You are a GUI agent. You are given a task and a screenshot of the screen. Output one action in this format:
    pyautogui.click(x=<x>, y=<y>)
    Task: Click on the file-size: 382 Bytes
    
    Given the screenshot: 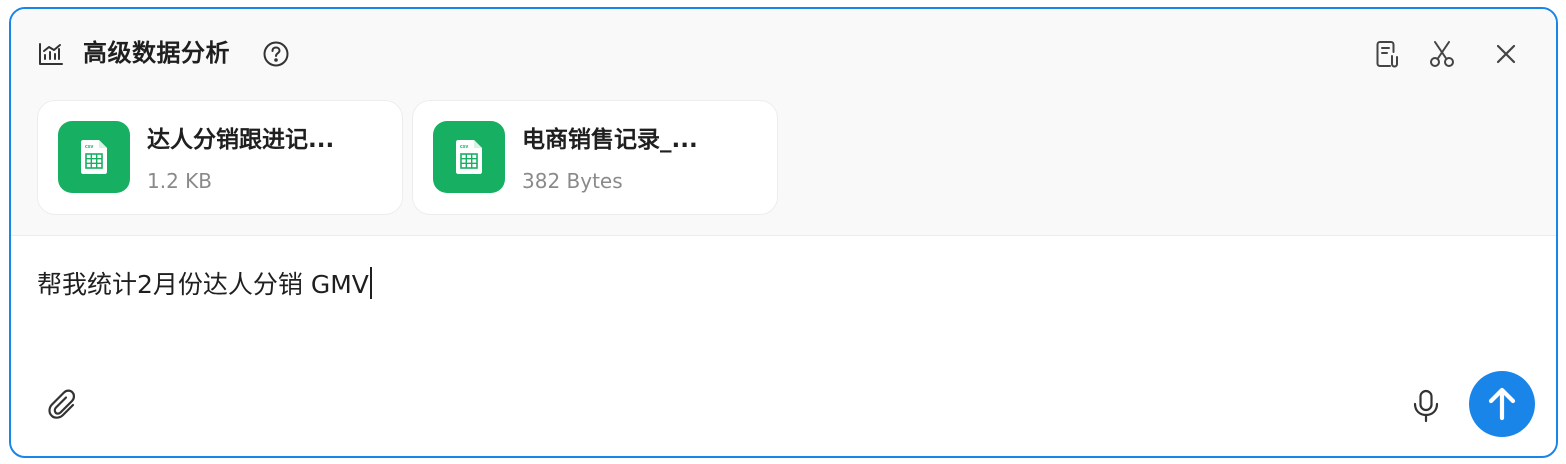 What is the action you would take?
    pyautogui.click(x=572, y=181)
    